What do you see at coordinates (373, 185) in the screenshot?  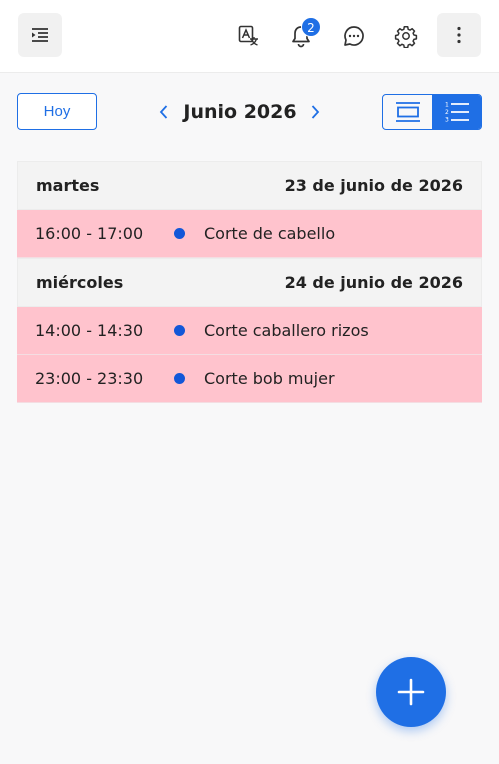 I see `day-date: 23 de junio de 2026` at bounding box center [373, 185].